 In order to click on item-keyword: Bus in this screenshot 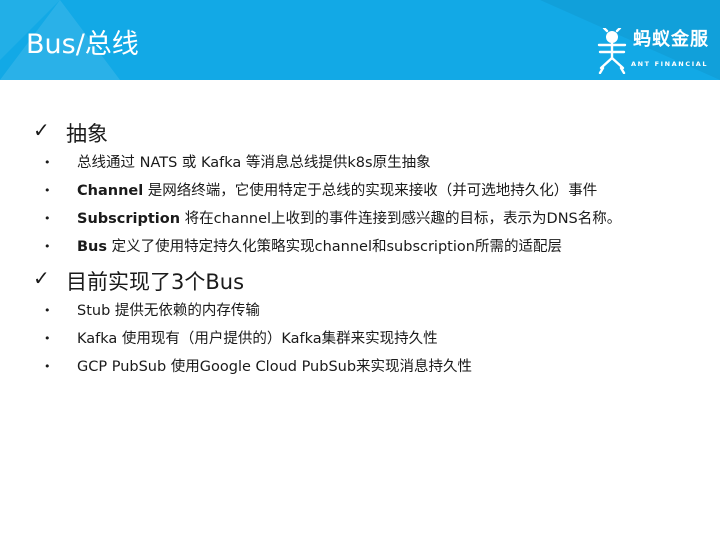, I will do `click(92, 247)`.